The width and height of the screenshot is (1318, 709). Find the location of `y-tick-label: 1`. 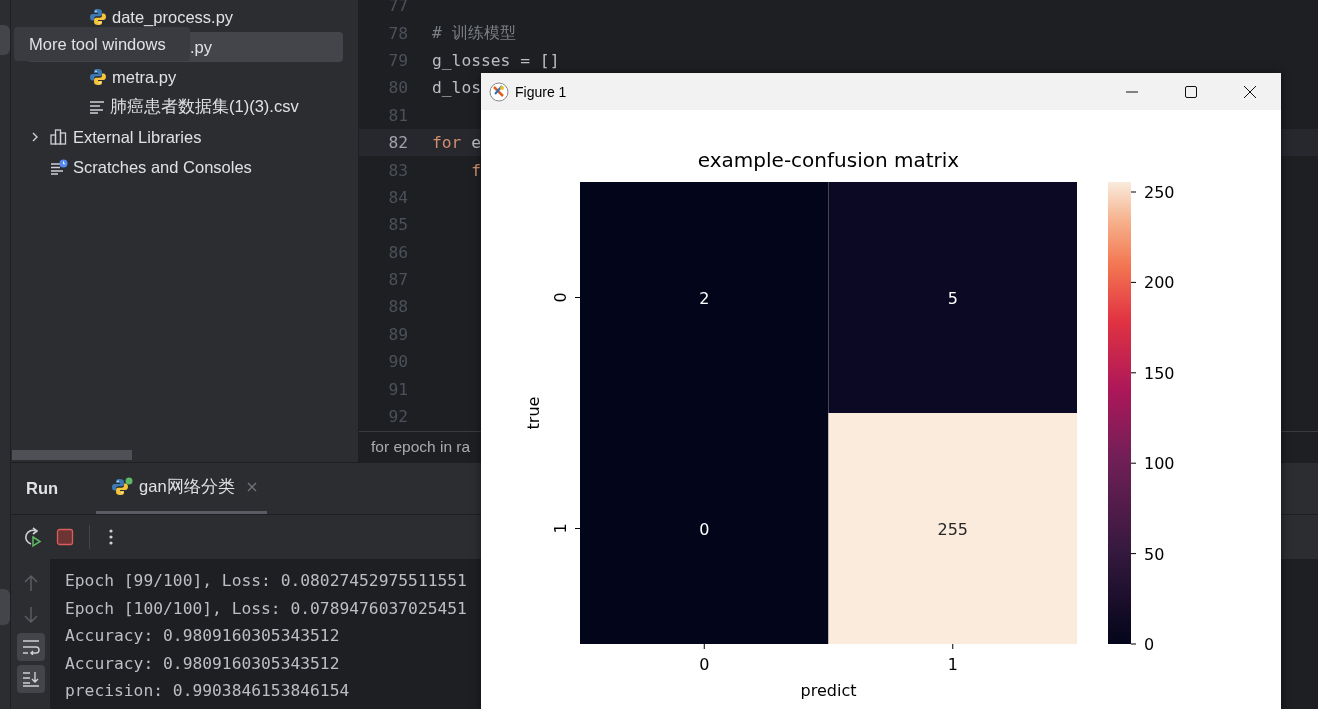

y-tick-label: 1 is located at coordinates (560, 528).